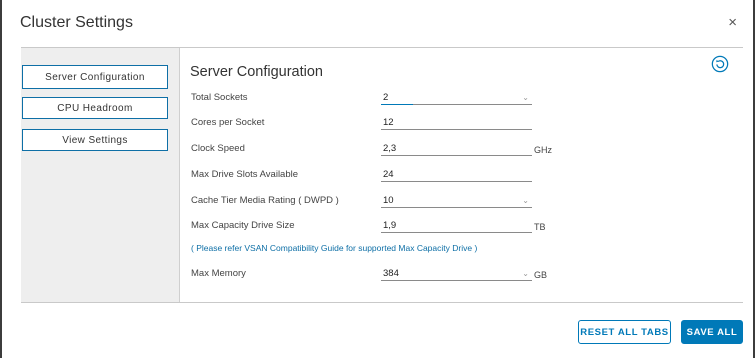  What do you see at coordinates (456, 274) in the screenshot?
I see `max-memory-select: 384 ⌄` at bounding box center [456, 274].